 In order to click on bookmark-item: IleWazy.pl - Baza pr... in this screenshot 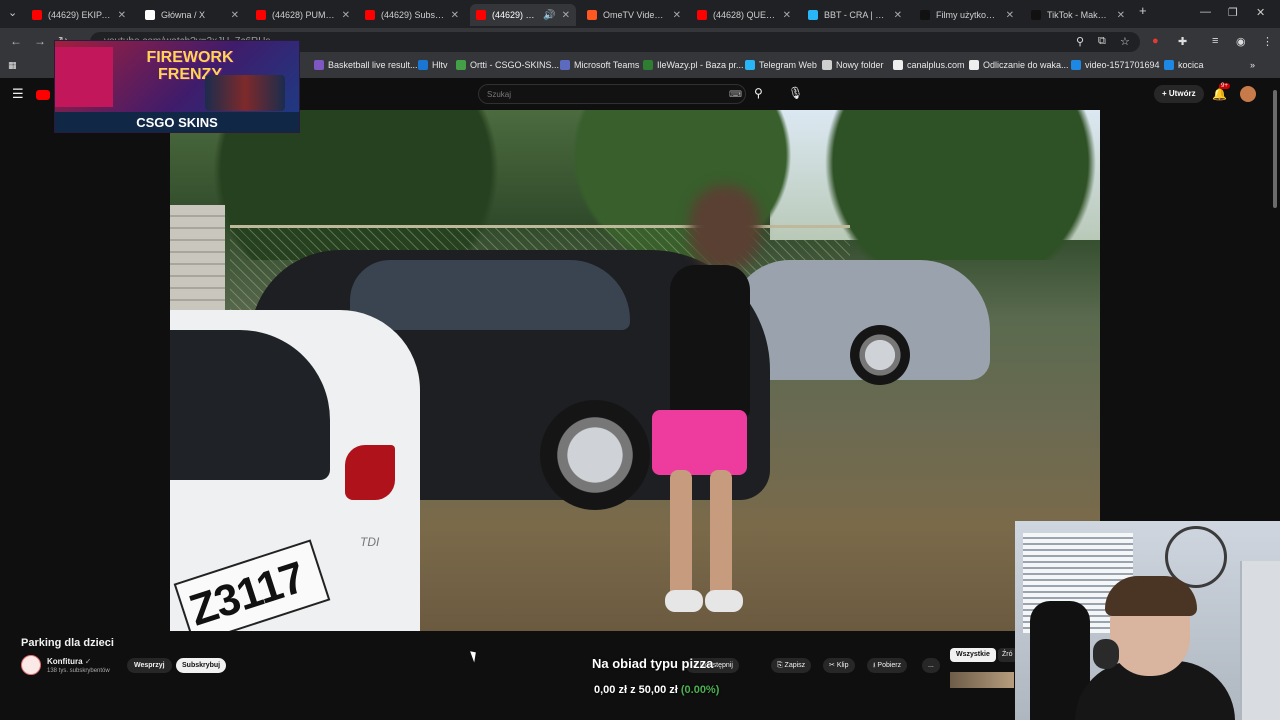, I will do `click(693, 65)`.